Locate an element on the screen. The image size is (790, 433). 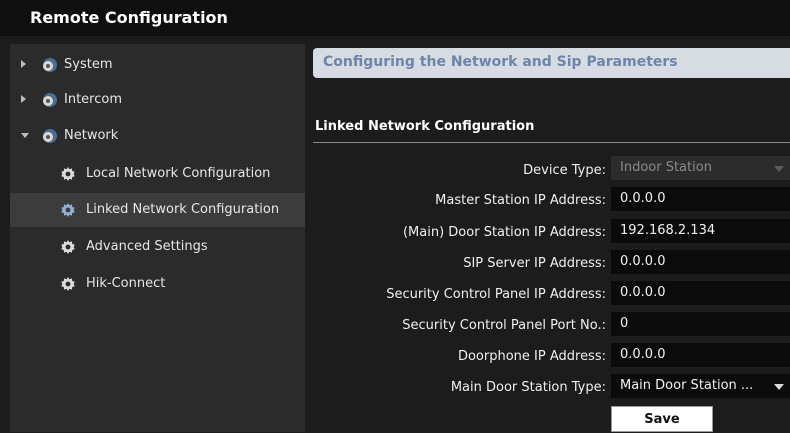
sidebar-item-advanced-settings: Advanced Settings is located at coordinates (157, 247).